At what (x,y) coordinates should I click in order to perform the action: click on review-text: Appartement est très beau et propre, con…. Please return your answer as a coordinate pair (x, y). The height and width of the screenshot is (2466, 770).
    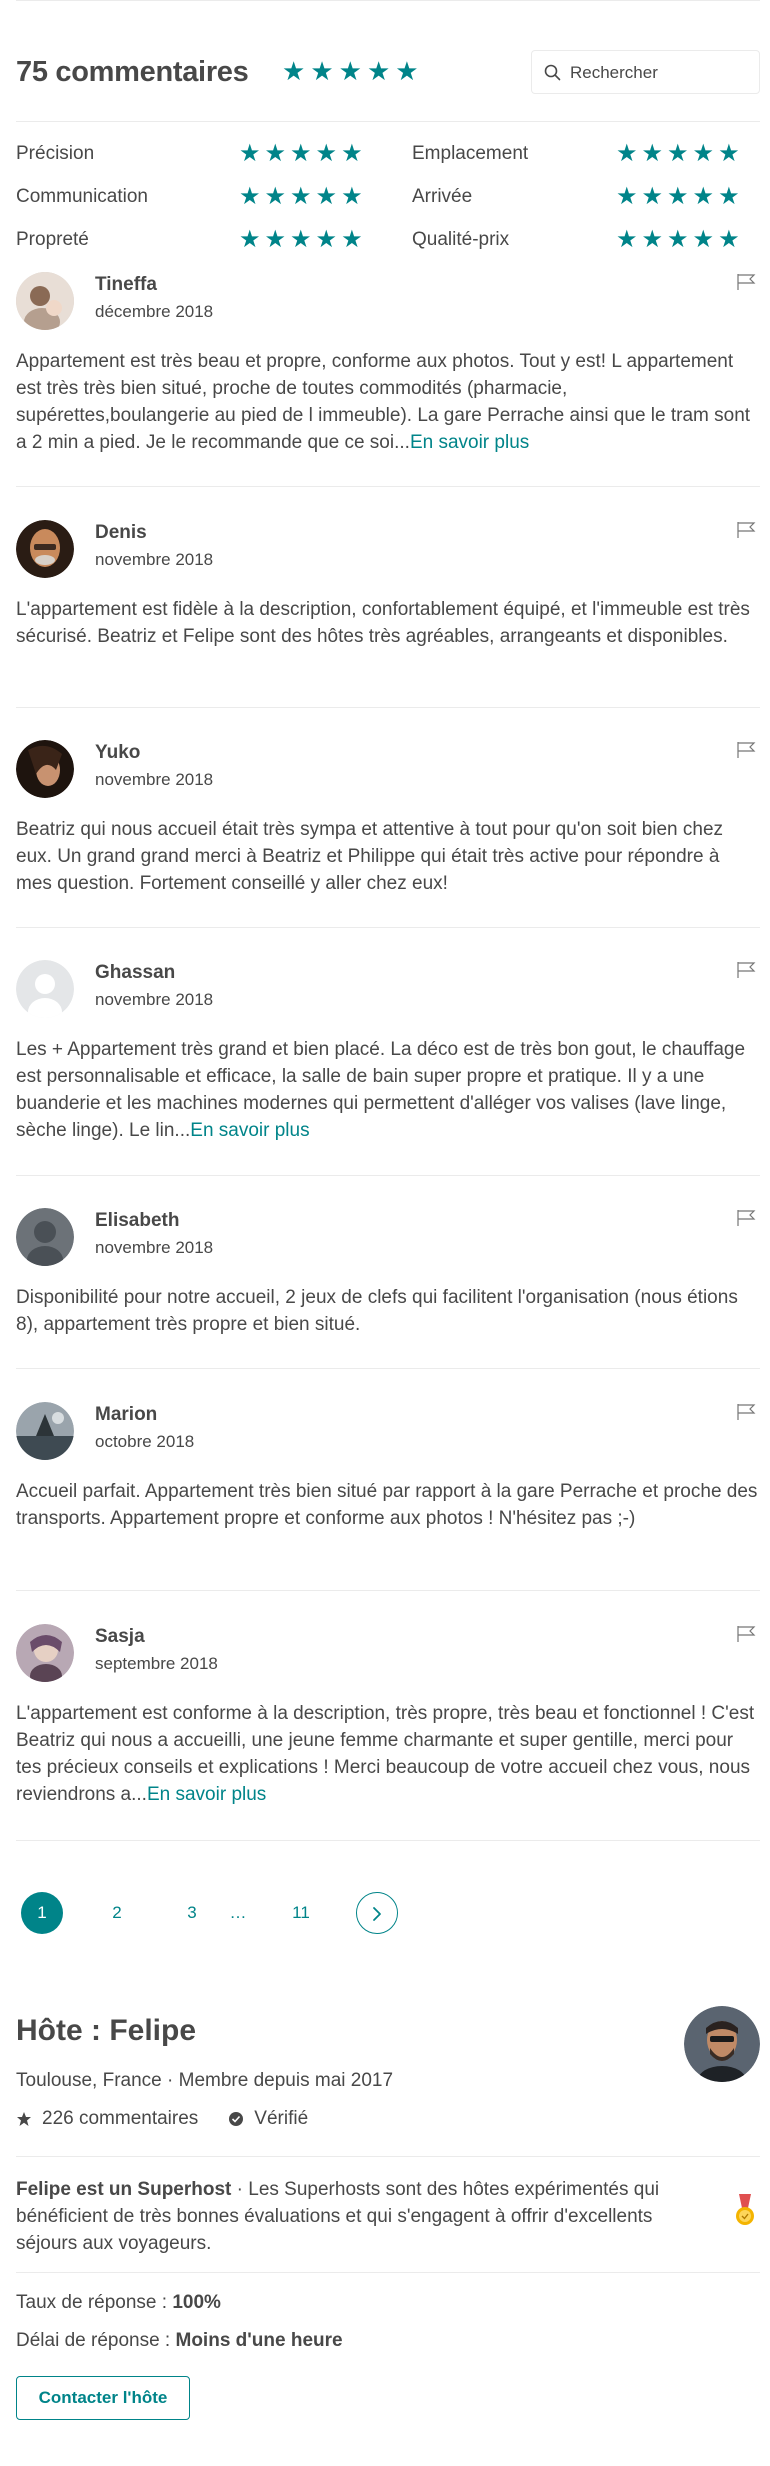
    Looking at the image, I should click on (383, 402).